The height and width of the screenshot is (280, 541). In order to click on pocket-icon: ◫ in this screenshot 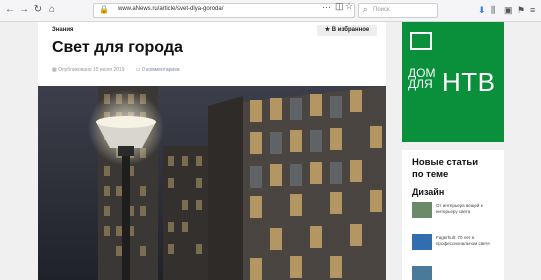, I will do `click(339, 6)`.